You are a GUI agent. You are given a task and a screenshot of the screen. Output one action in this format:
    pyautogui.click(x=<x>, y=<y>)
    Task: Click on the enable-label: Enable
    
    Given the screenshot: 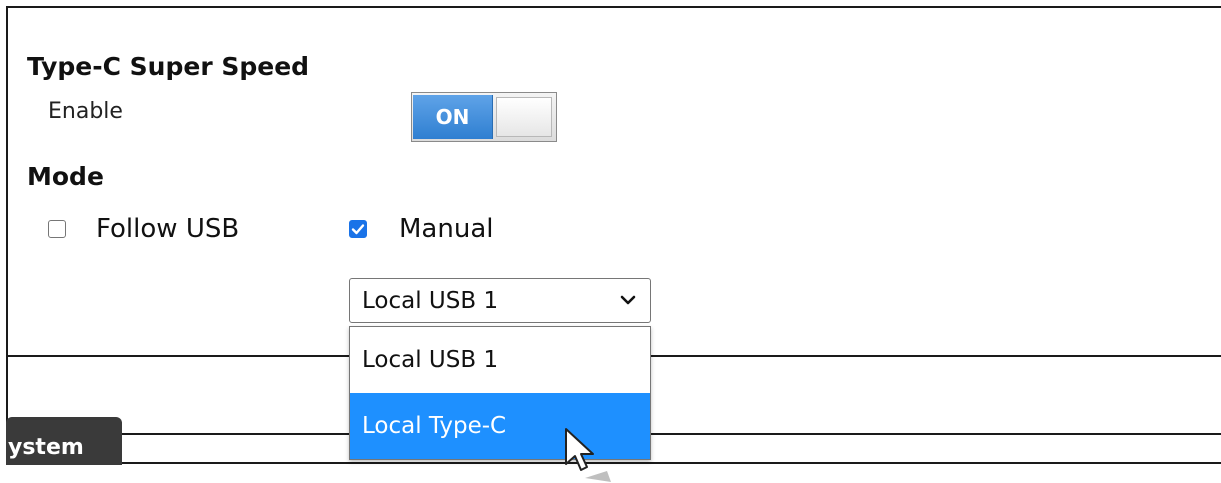 What is the action you would take?
    pyautogui.click(x=85, y=111)
    